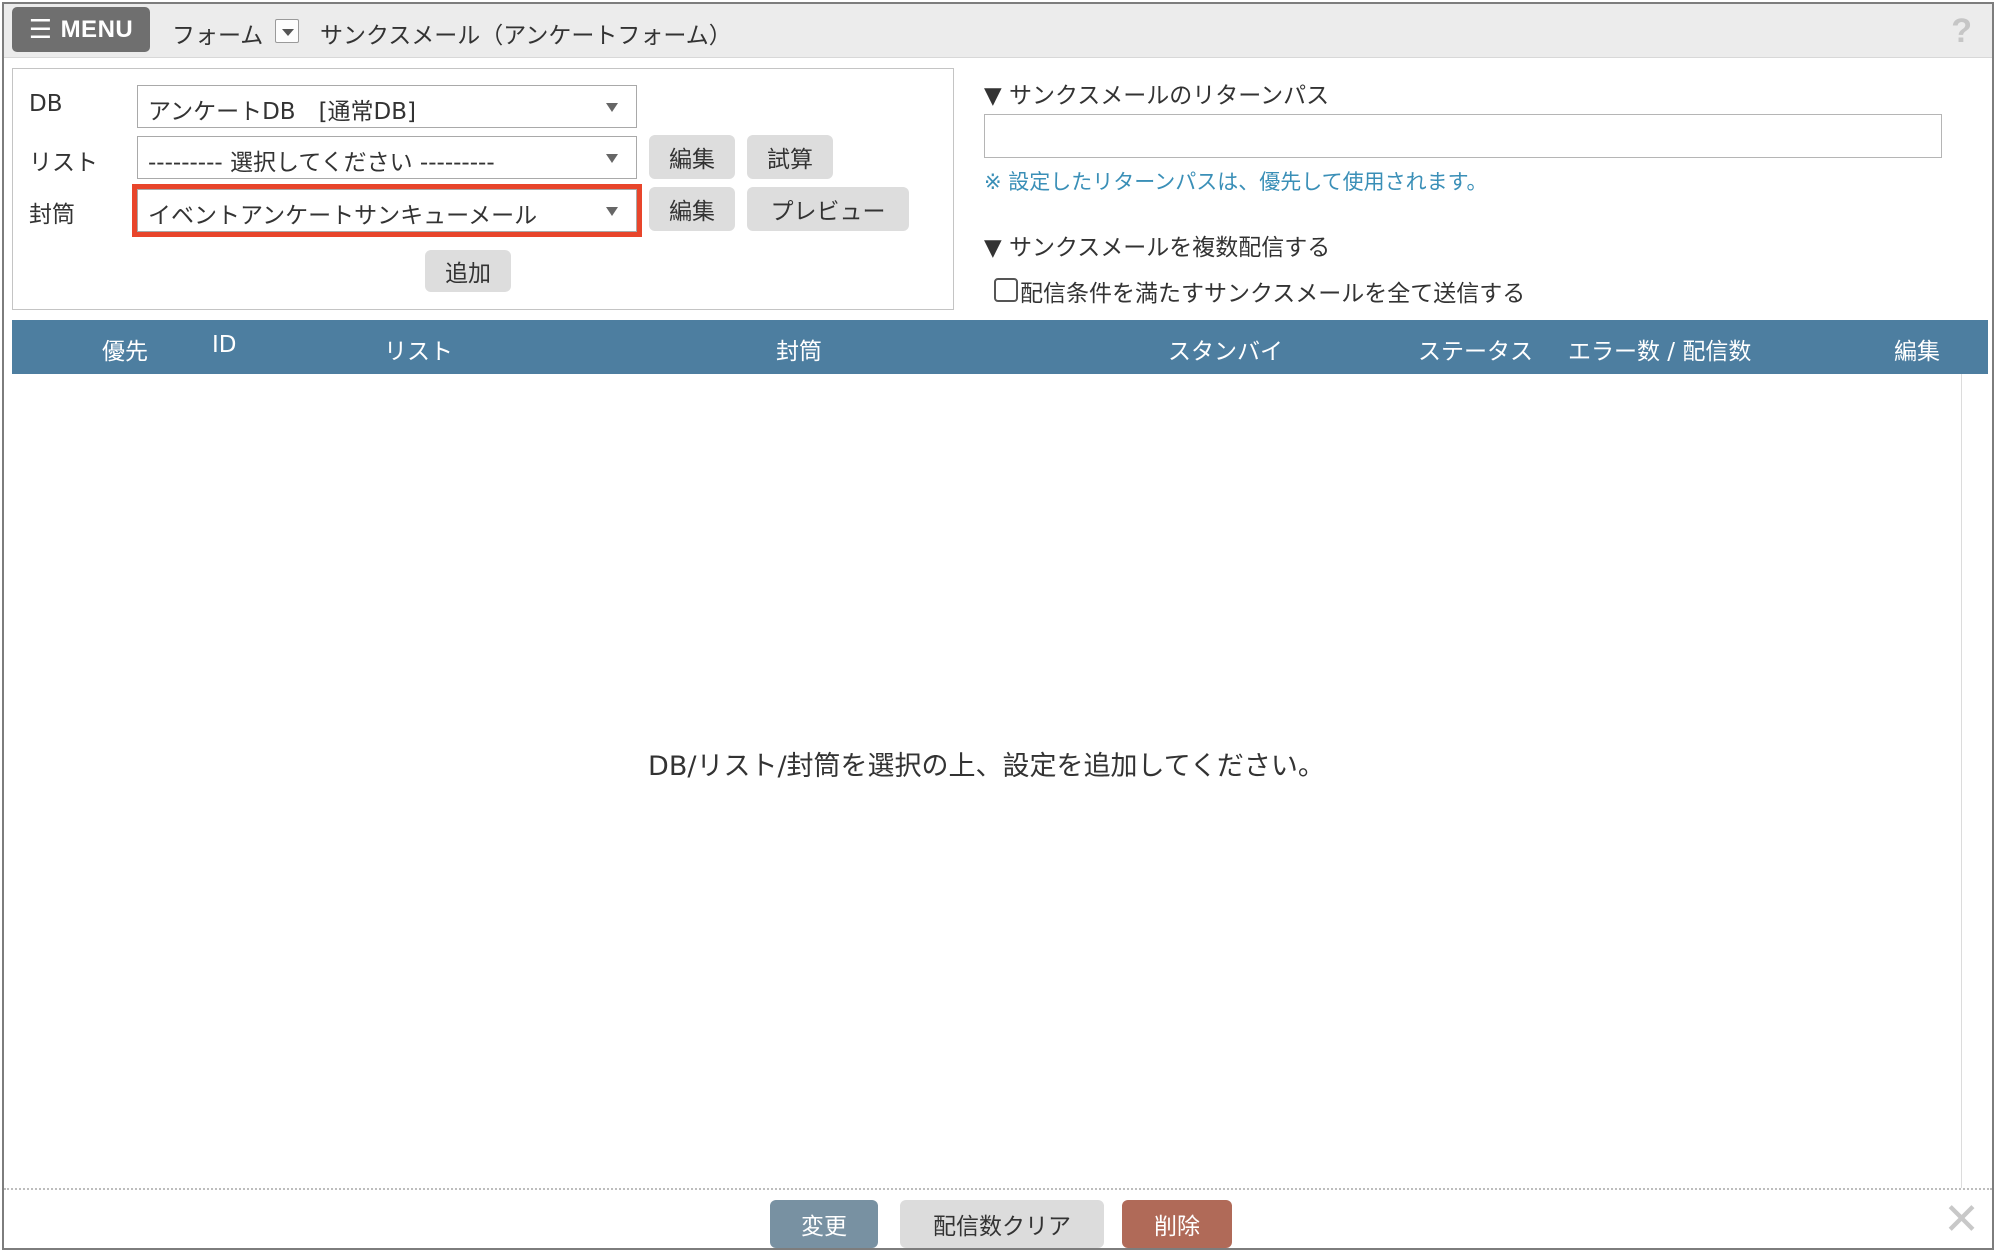 The width and height of the screenshot is (1996, 1252). I want to click on list-label: リスト, so click(63, 163).